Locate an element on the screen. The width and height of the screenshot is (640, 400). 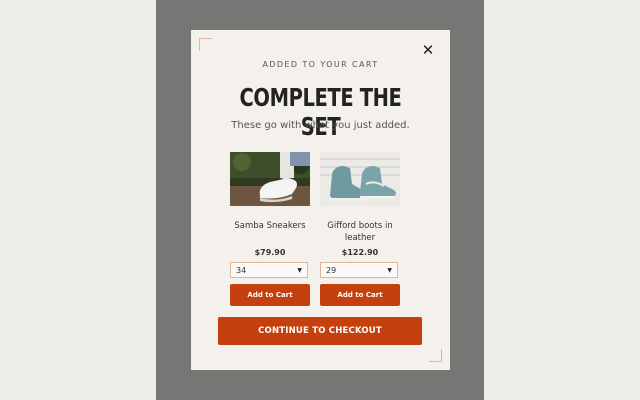
product-image-boot is located at coordinates (360, 179).